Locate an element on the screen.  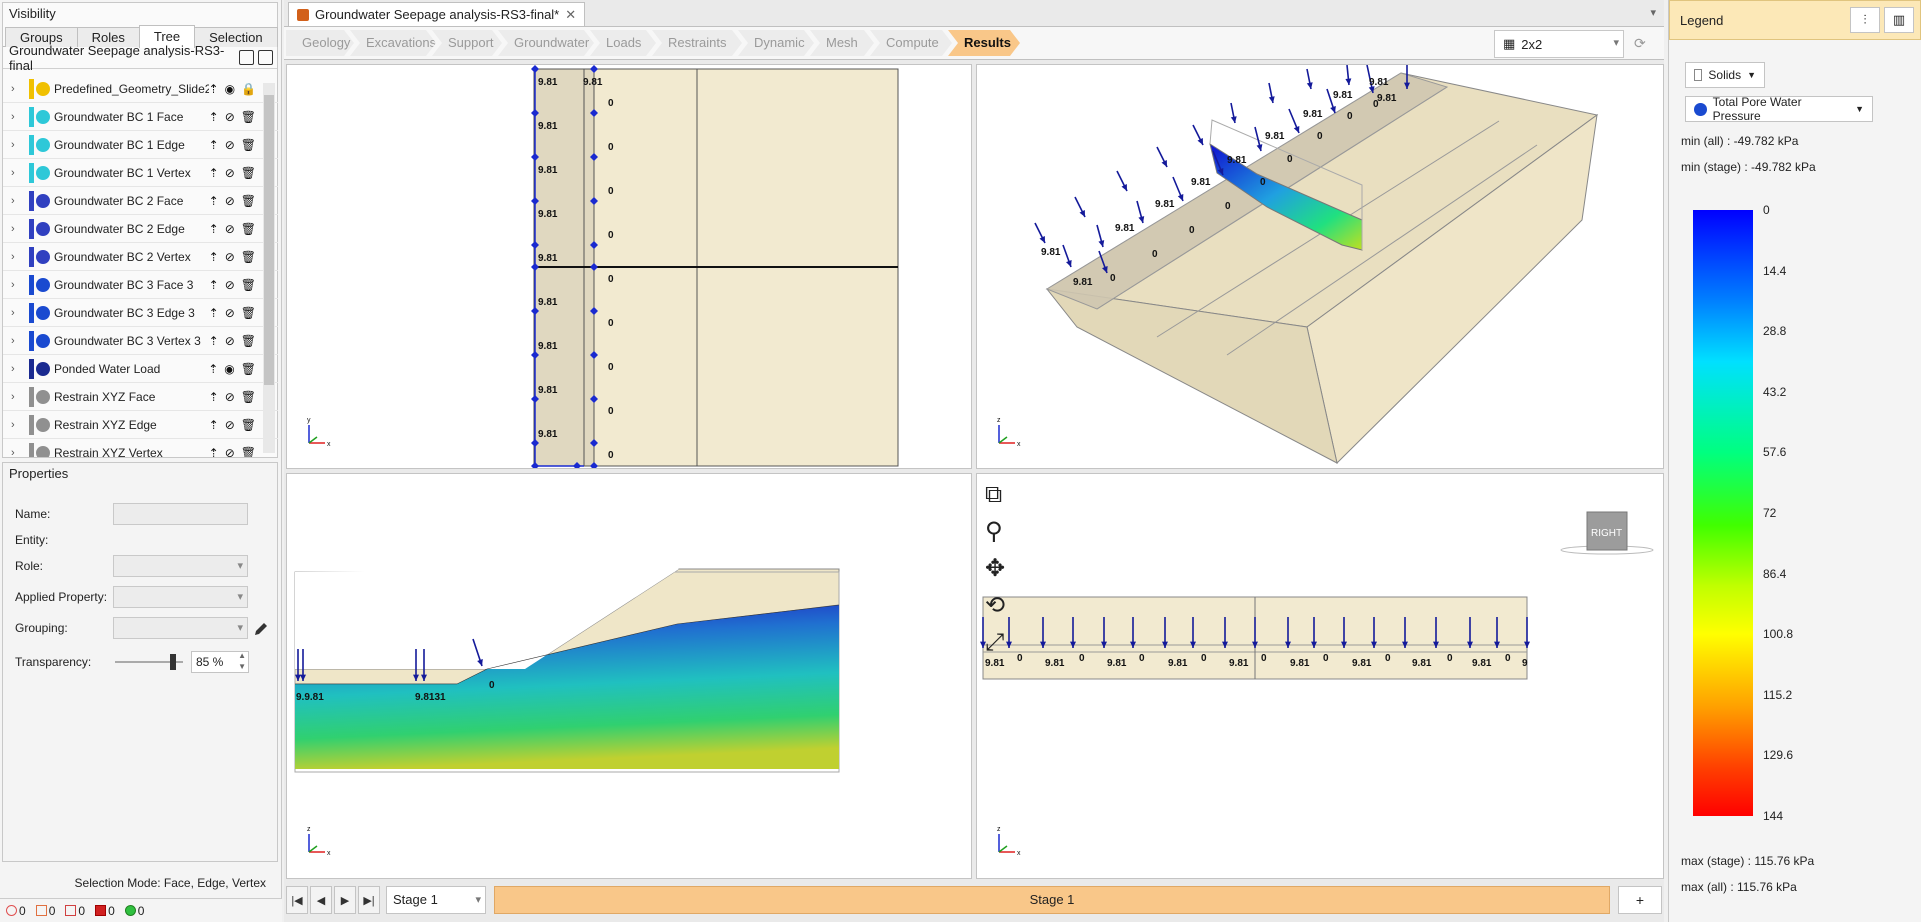
collapse-all-icon is located at coordinates (246, 57).